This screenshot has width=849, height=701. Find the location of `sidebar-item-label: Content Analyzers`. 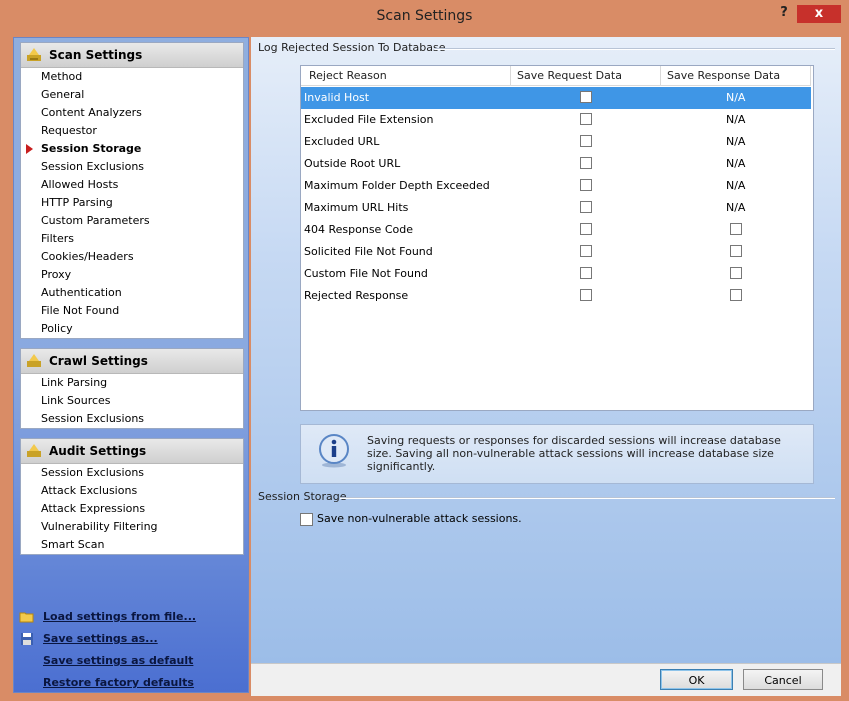

sidebar-item-label: Content Analyzers is located at coordinates (91, 112).